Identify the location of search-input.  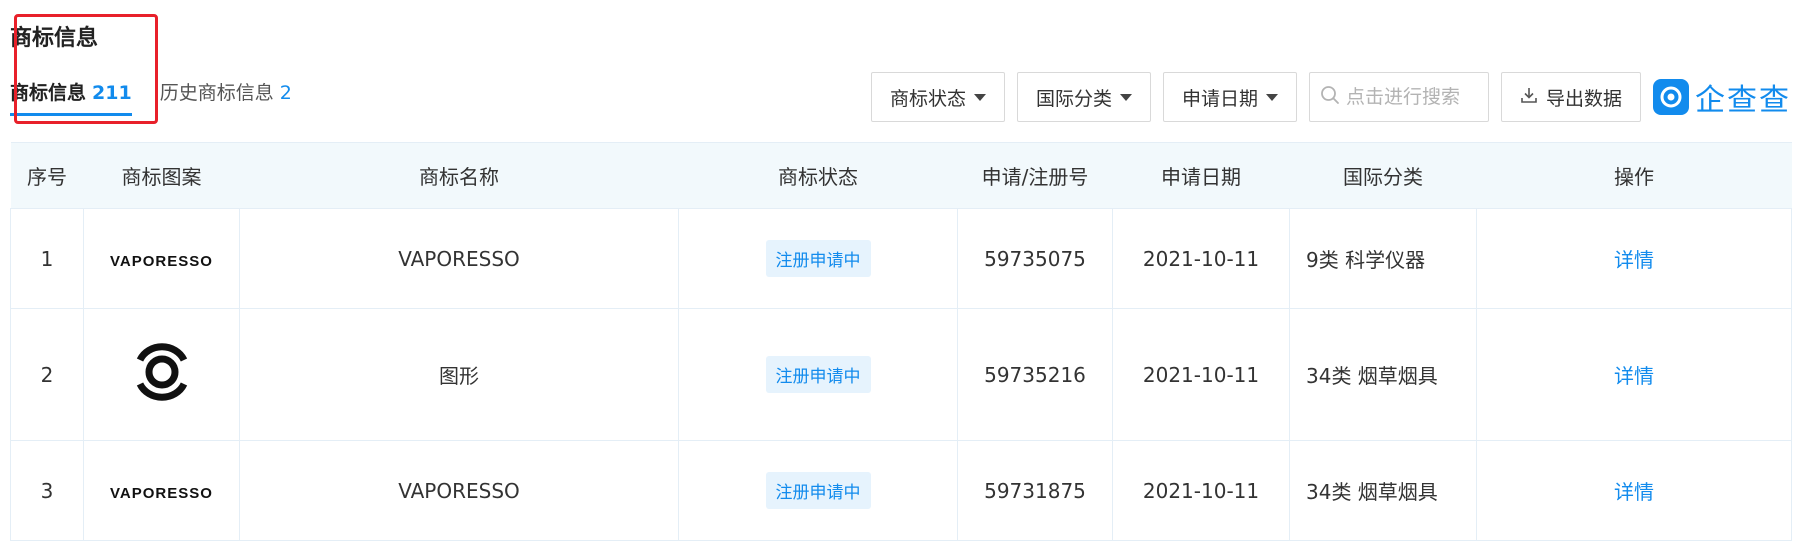
(1413, 97).